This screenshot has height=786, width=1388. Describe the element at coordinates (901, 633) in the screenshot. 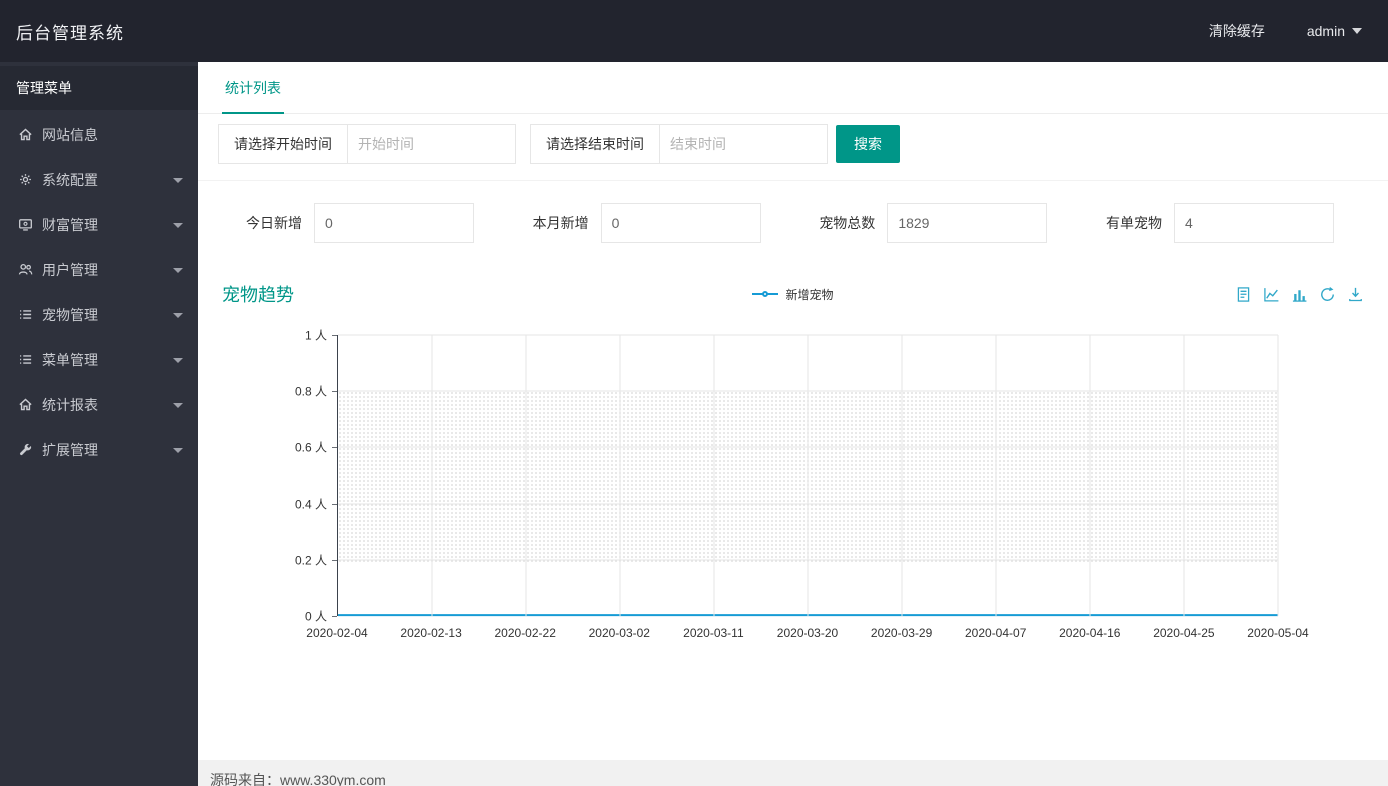

I see `x-axis-label: 2020-03-29` at that location.